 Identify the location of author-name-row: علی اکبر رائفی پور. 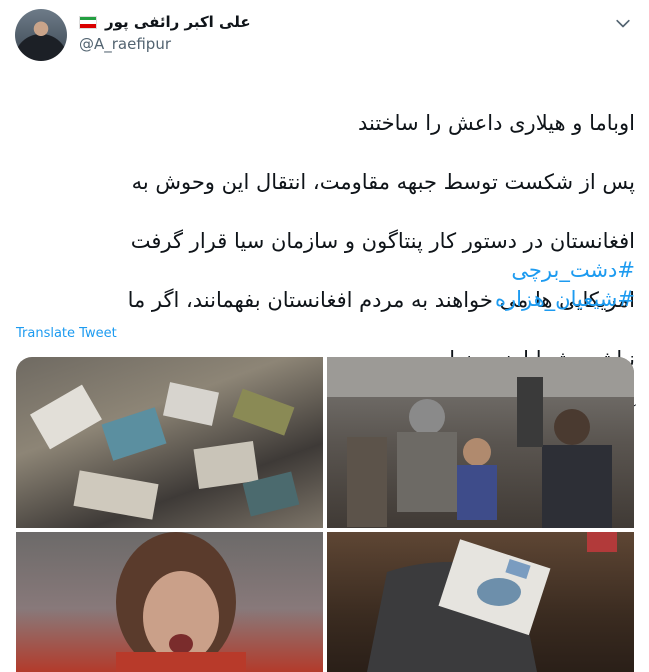
(165, 22).